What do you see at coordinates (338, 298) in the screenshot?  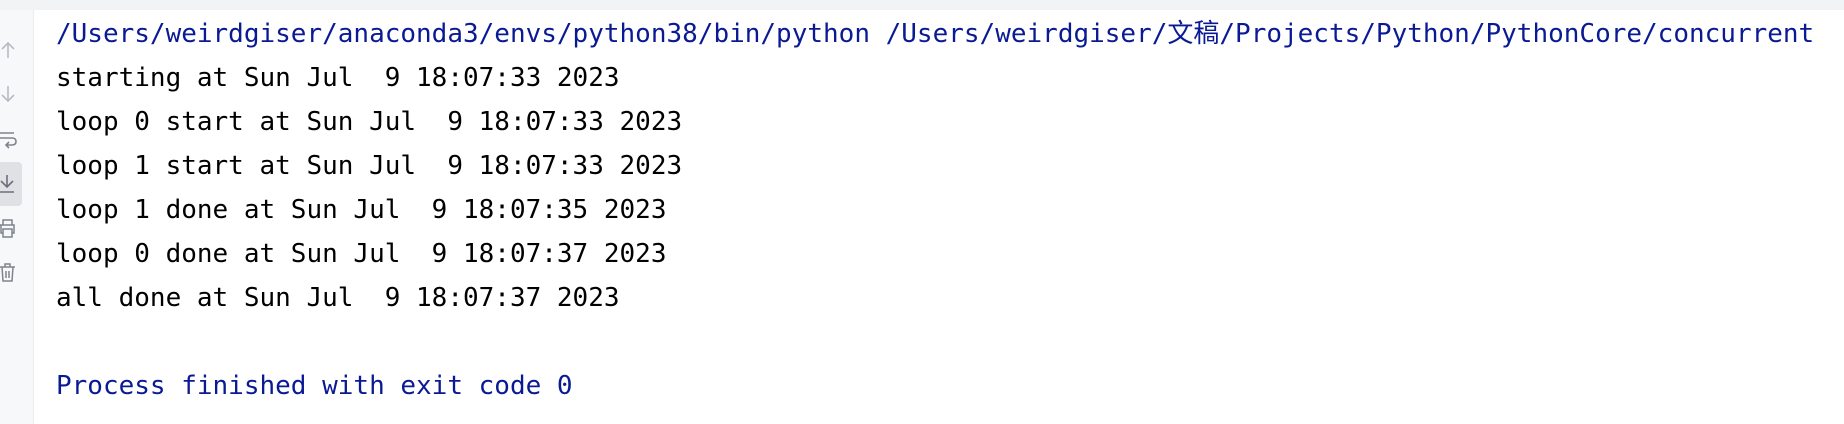 I see `output-line: all done at Sun Jul 9 18:07:37 2023` at bounding box center [338, 298].